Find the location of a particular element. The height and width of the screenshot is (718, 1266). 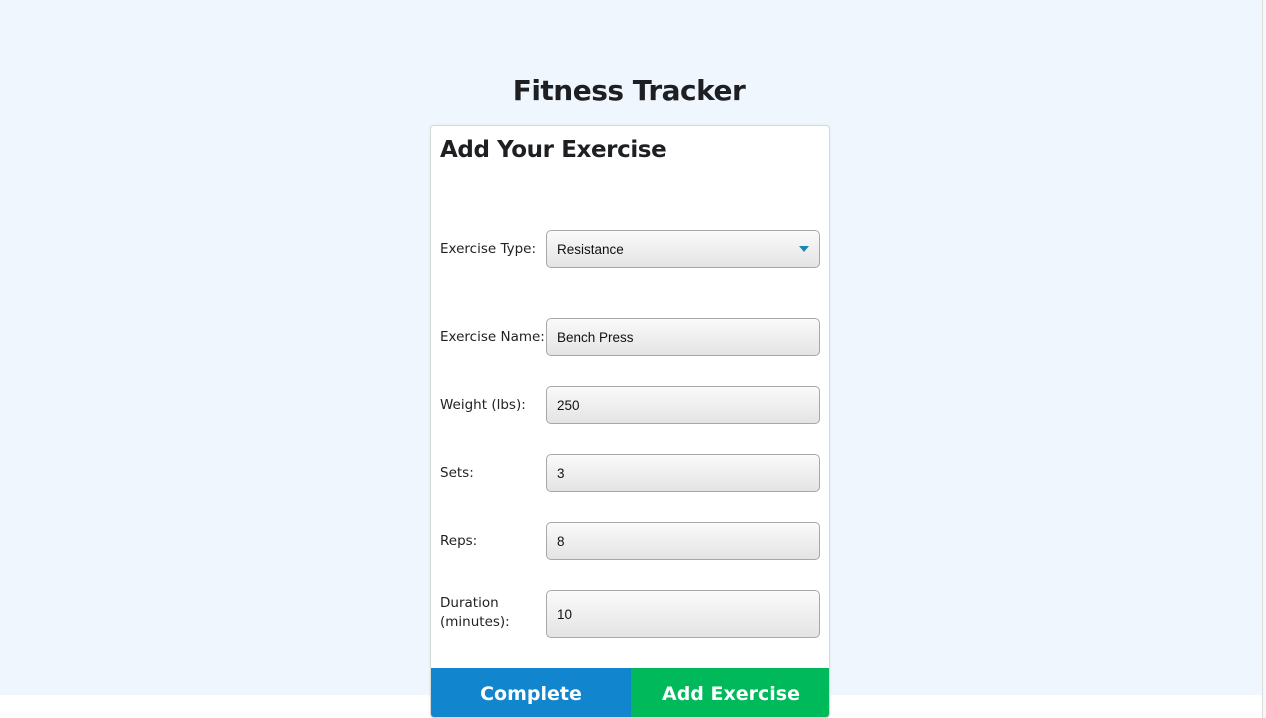

duration-input: 10 is located at coordinates (683, 614).